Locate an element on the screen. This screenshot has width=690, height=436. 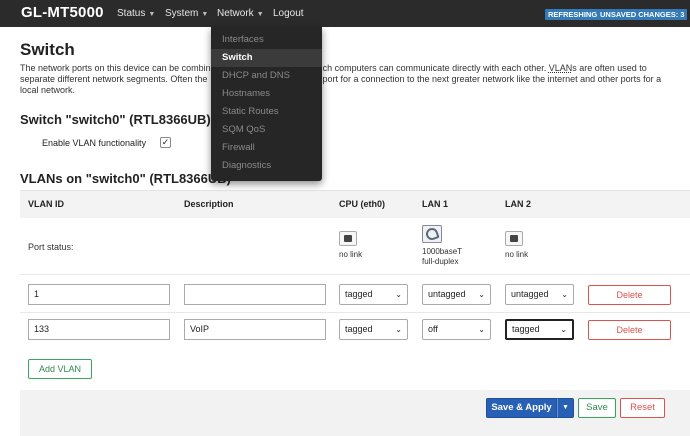
port-status-lan2: no link is located at coordinates (516, 245).